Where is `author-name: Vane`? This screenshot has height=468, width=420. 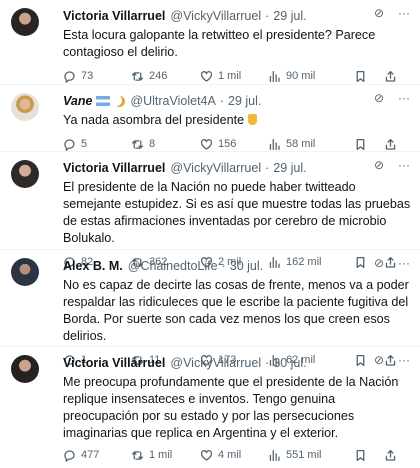 author-name: Vane is located at coordinates (77, 101).